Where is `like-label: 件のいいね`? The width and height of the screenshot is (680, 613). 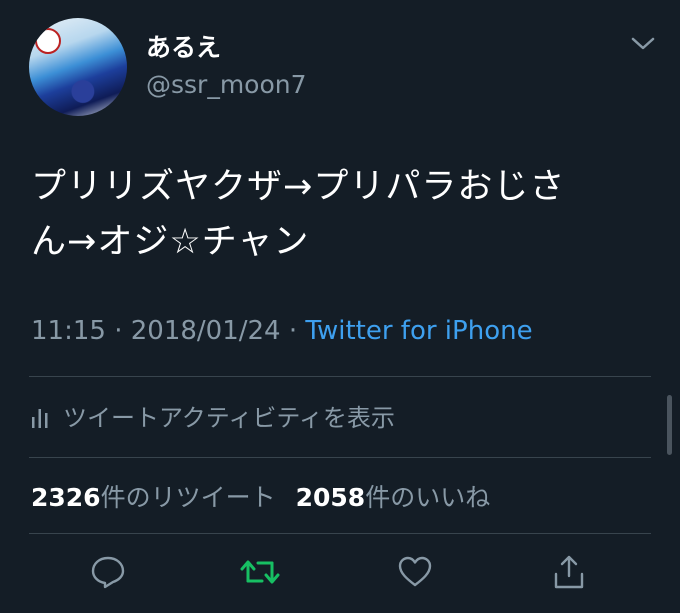
like-label: 件のいいね is located at coordinates (428, 497).